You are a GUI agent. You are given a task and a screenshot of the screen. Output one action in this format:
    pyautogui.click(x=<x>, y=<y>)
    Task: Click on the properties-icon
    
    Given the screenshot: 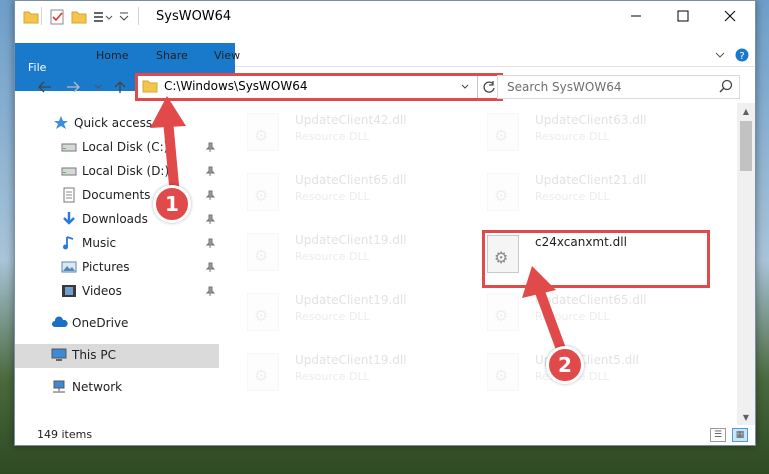 What is the action you would take?
    pyautogui.click(x=57, y=17)
    